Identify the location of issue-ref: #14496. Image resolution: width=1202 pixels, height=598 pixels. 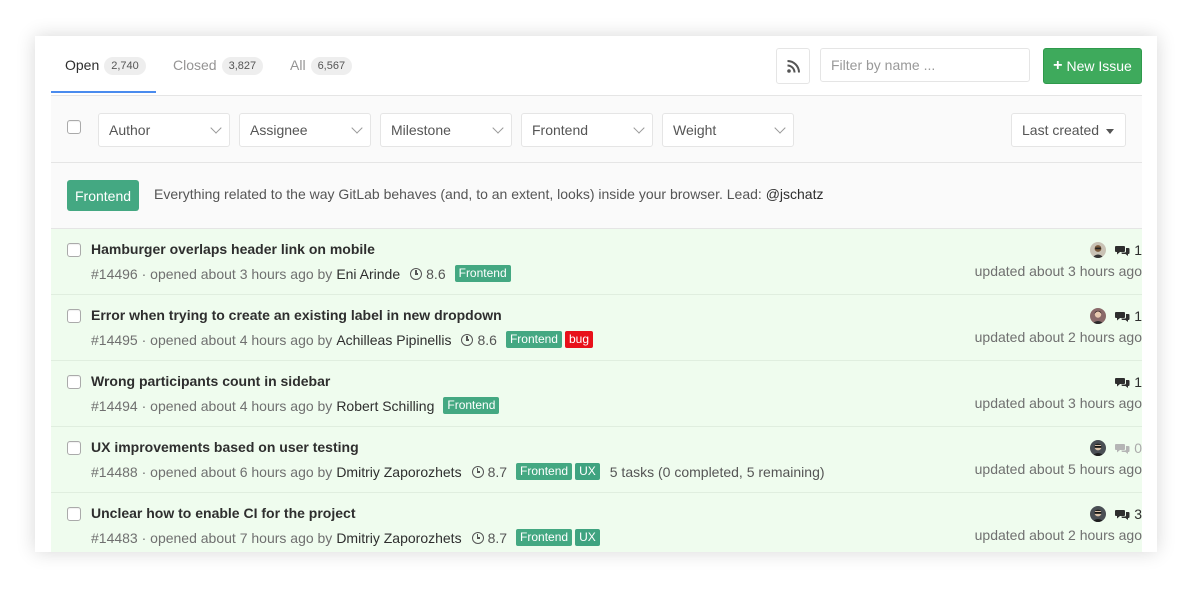
(114, 273).